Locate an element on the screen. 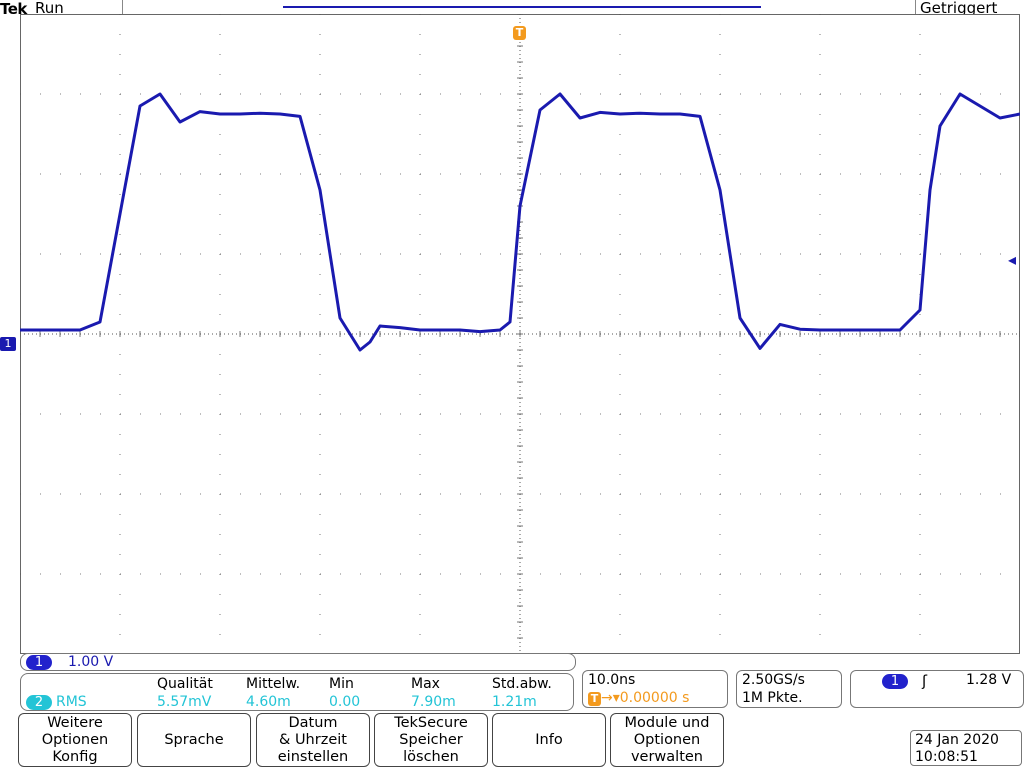 The image size is (1024, 768). ch1-marker-icon: 1 is located at coordinates (8, 344).